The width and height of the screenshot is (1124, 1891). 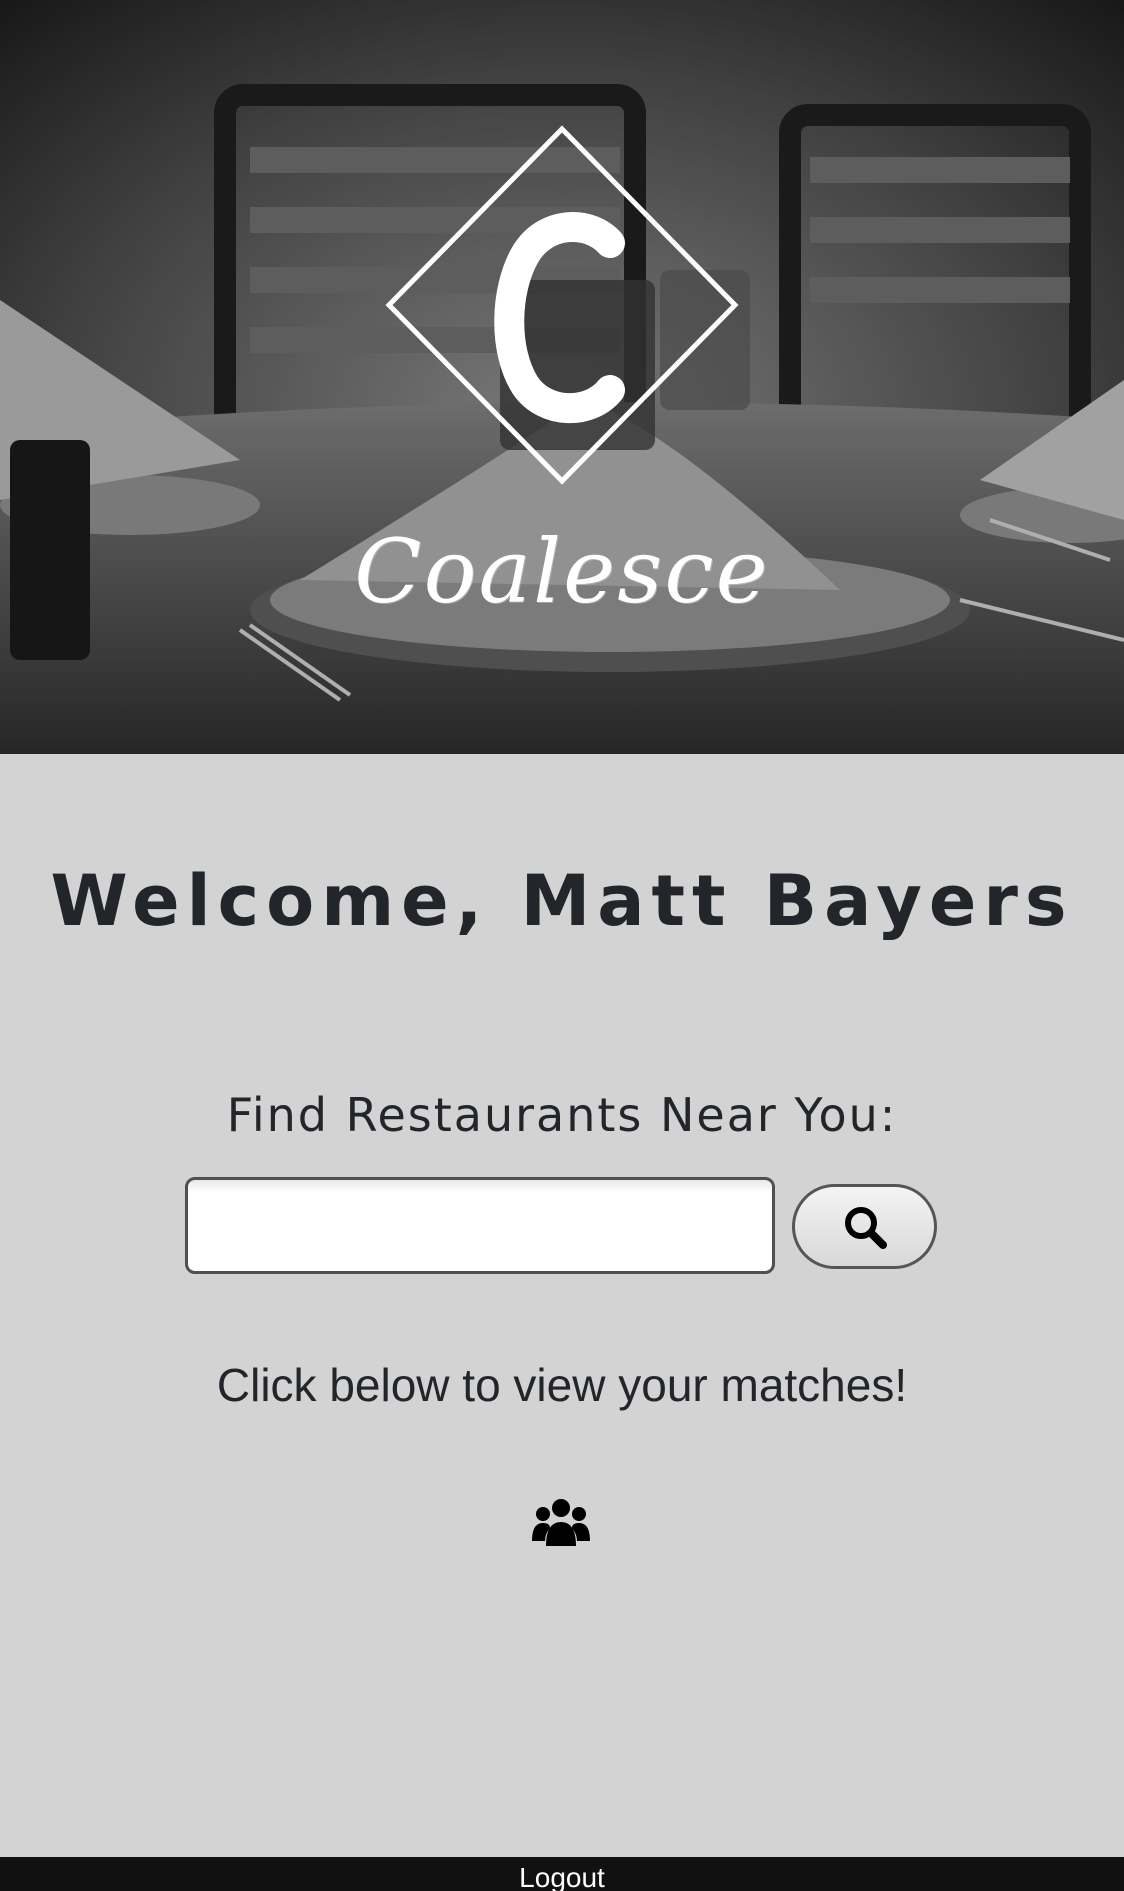 I want to click on logout-link: Logout, so click(x=562, y=1876).